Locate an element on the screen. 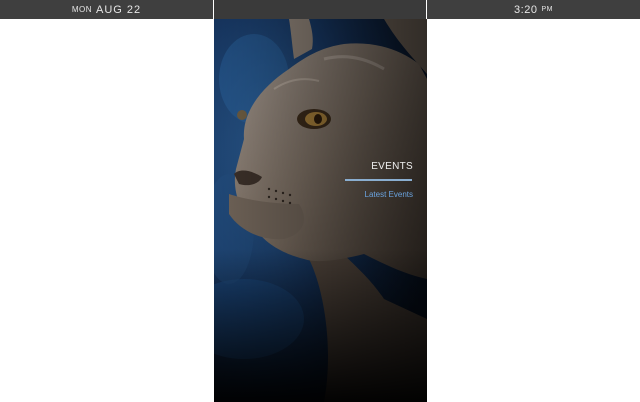  date: AUG 22 is located at coordinates (119, 9).